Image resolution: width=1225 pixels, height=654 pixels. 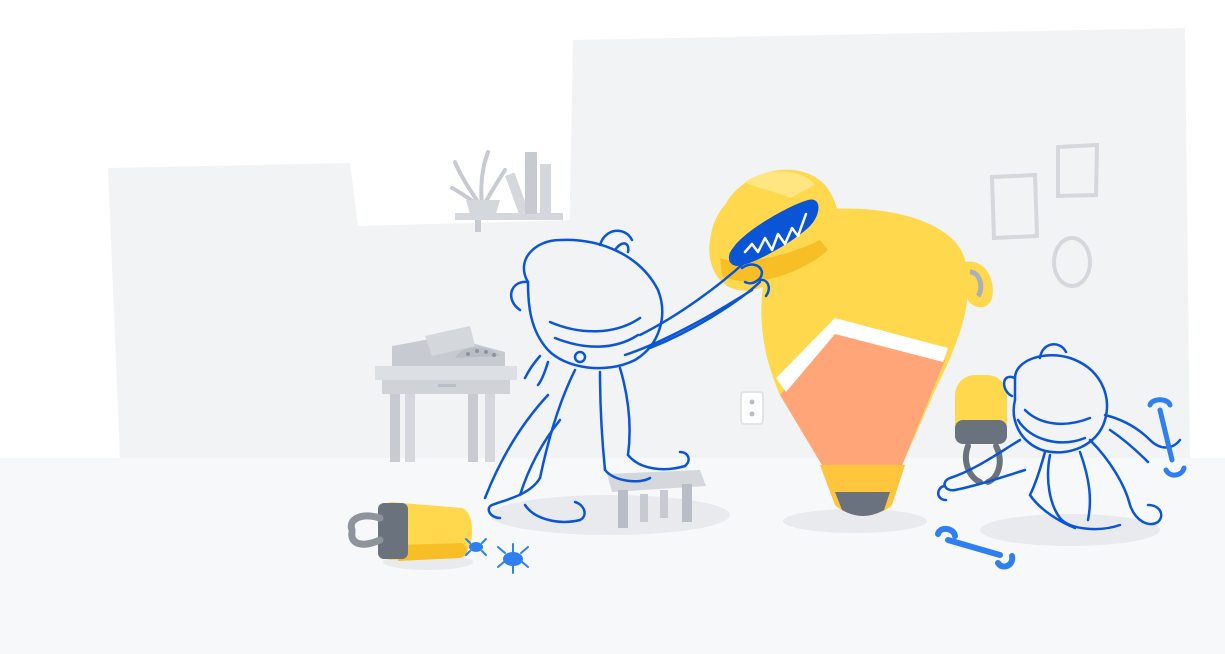 What do you see at coordinates (528, 183) in the screenshot?
I see `books-icon` at bounding box center [528, 183].